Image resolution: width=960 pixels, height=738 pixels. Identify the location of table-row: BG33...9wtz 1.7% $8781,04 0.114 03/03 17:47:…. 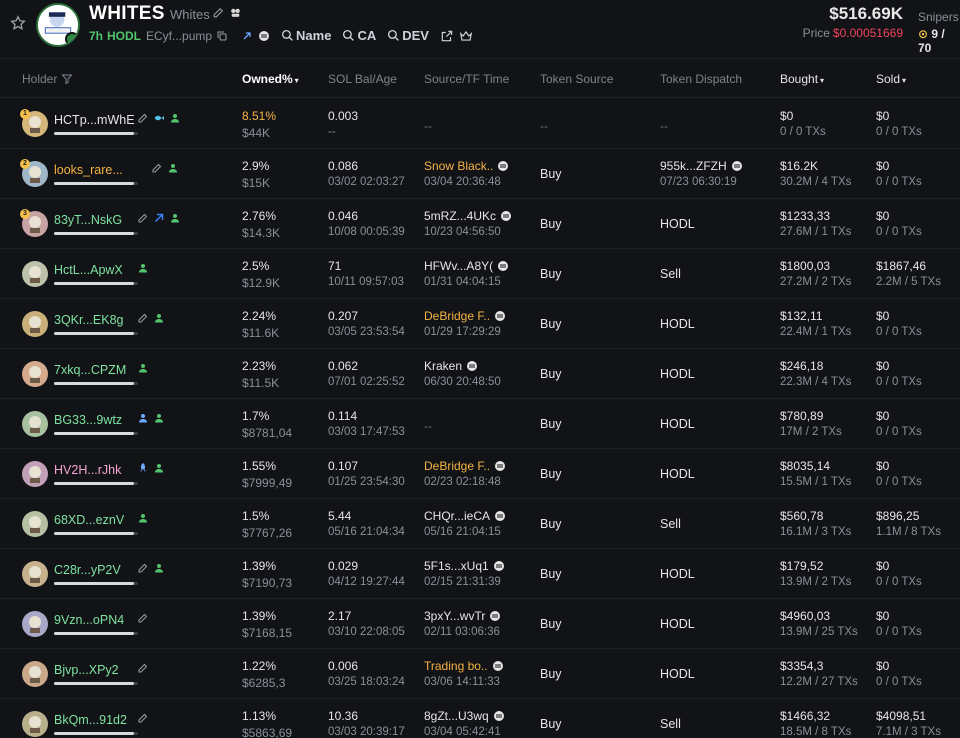
(480, 424).